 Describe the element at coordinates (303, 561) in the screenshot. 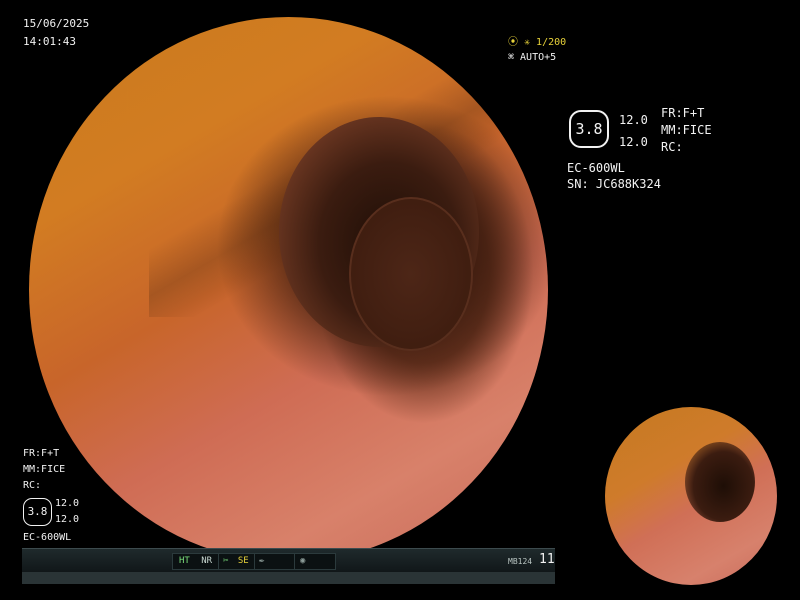

I see `mode-icon: ◉` at that location.